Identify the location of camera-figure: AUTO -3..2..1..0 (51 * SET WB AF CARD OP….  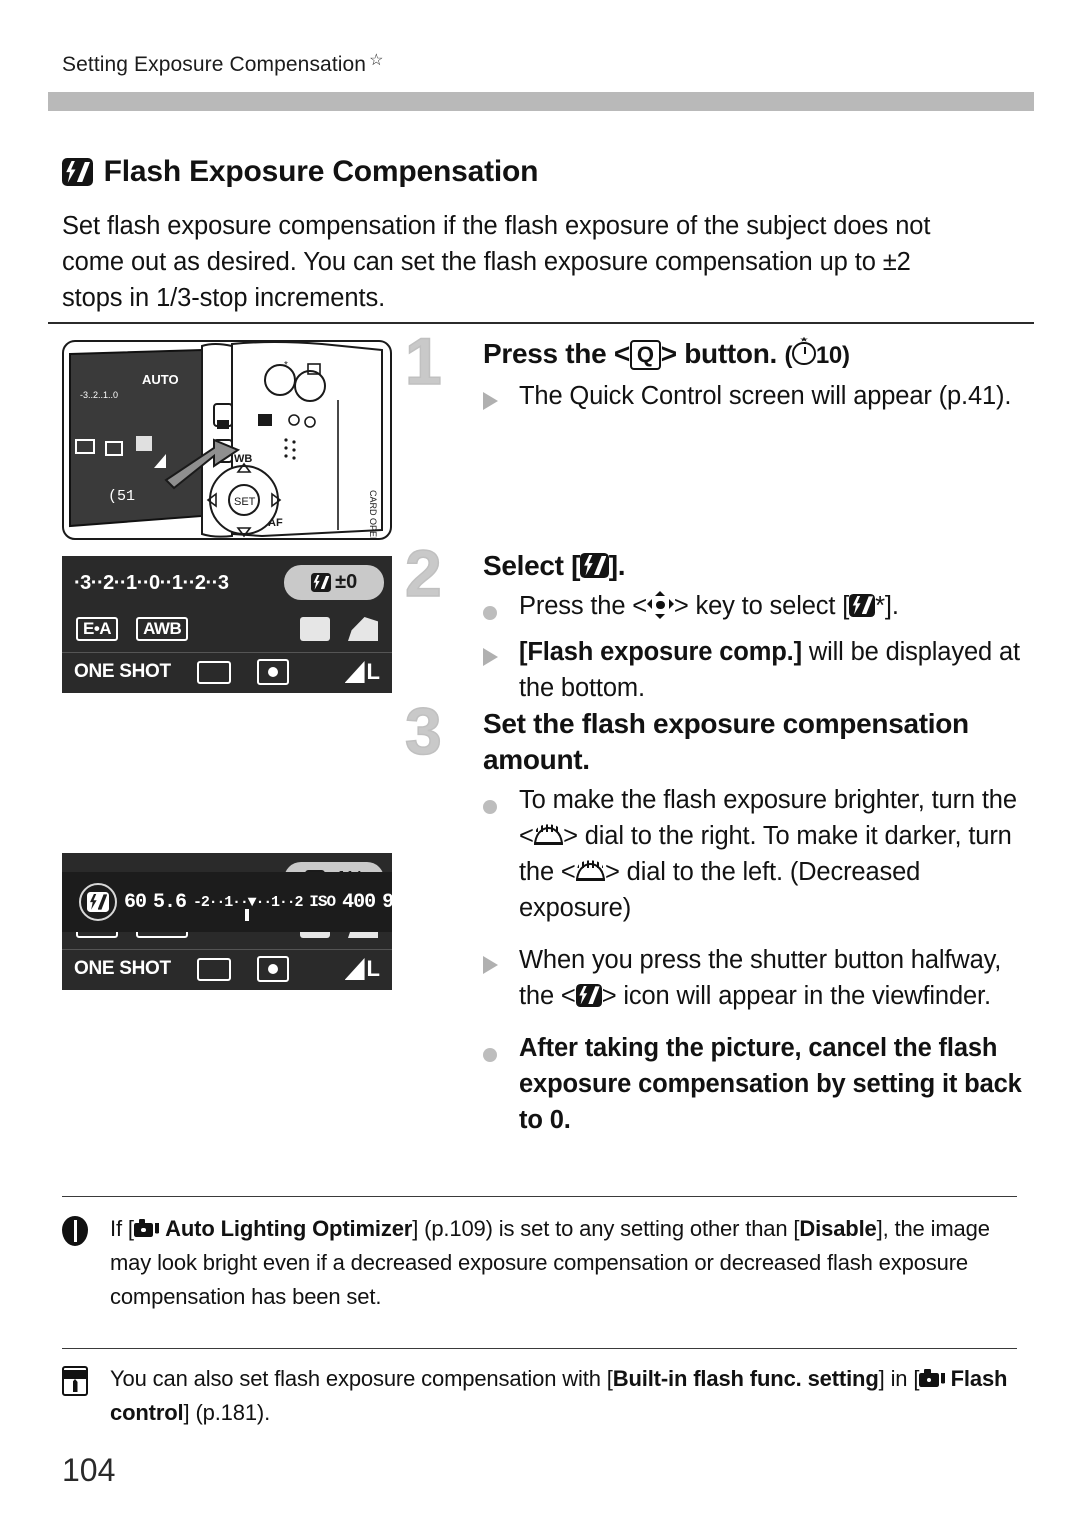
(227, 440).